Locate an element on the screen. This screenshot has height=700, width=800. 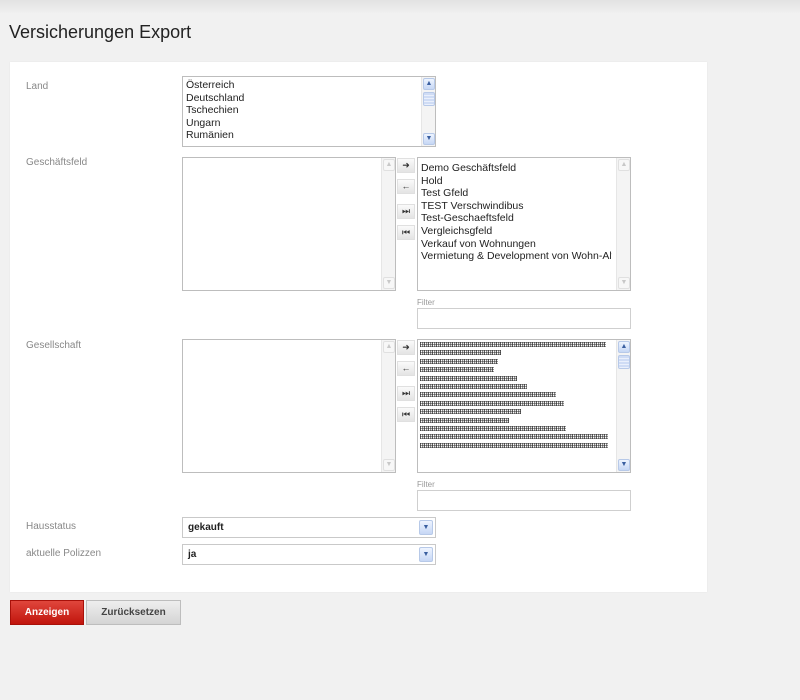
list-item: Verkauf von Wohnungen is located at coordinates (516, 244).